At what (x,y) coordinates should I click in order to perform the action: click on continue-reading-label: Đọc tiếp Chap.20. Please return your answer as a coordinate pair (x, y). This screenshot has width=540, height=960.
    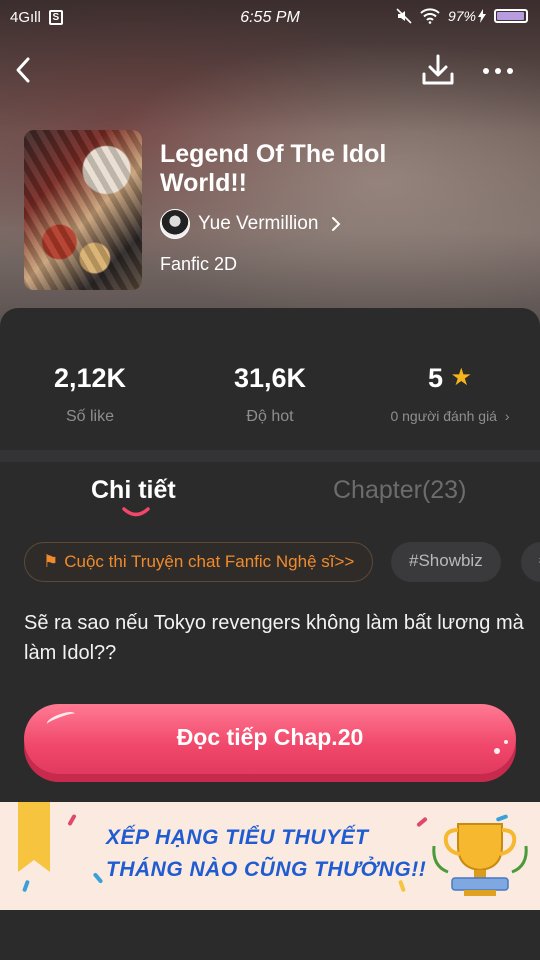
    Looking at the image, I should click on (270, 737).